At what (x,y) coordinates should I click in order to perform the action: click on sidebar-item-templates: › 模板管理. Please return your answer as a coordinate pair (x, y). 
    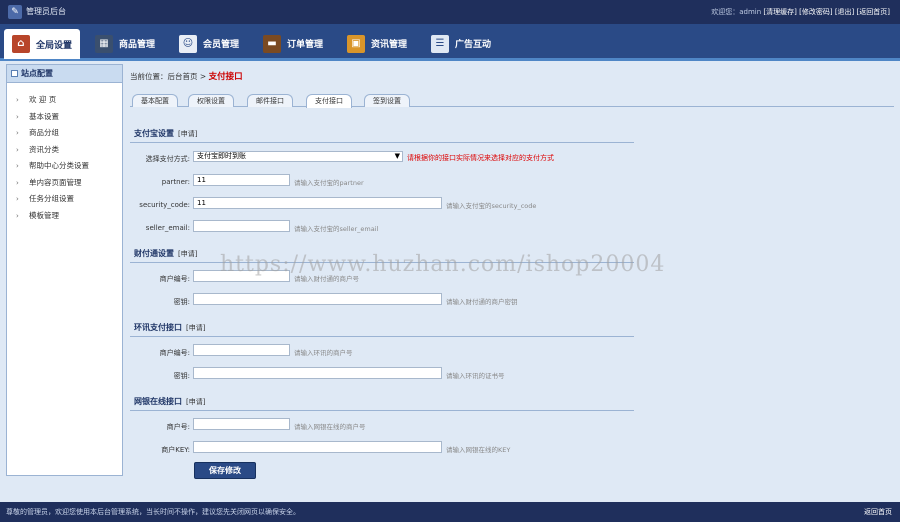
    Looking at the image, I should click on (64, 216).